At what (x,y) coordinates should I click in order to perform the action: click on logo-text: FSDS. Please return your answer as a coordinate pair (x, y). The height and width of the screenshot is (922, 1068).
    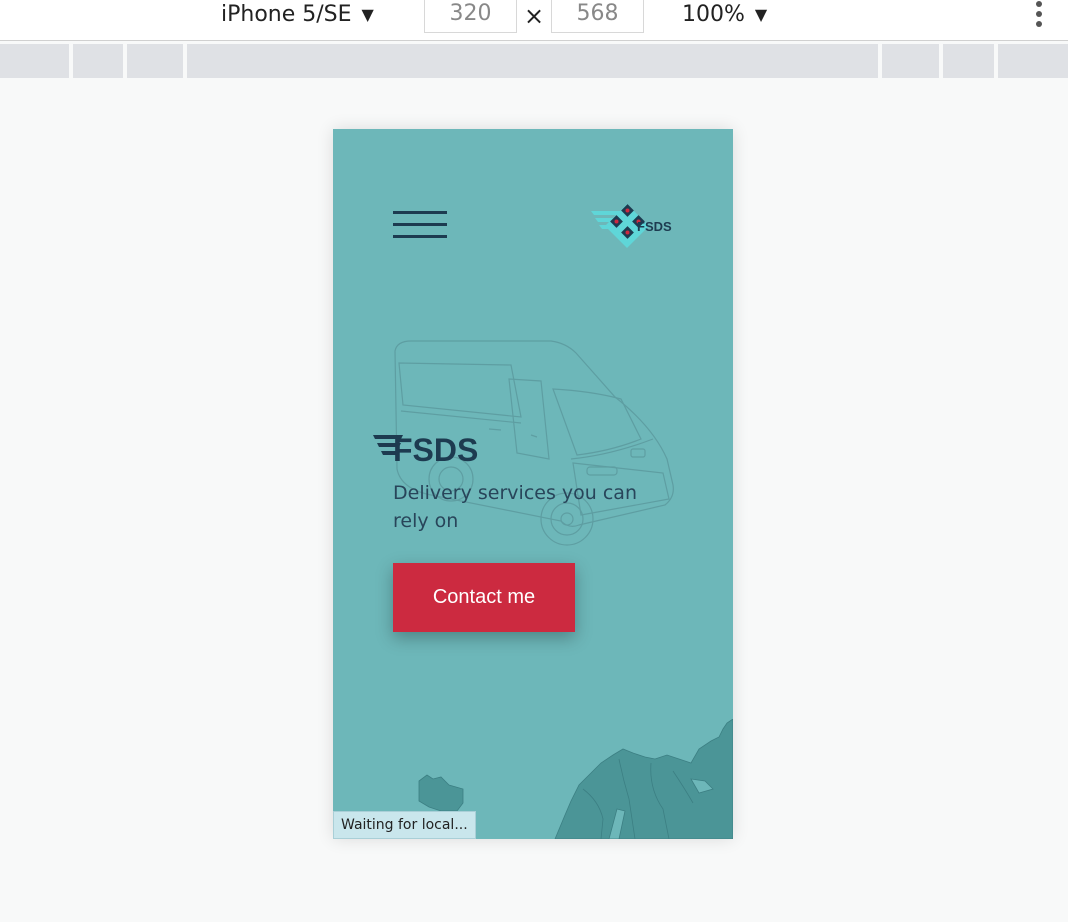
    Looking at the image, I should click on (654, 226).